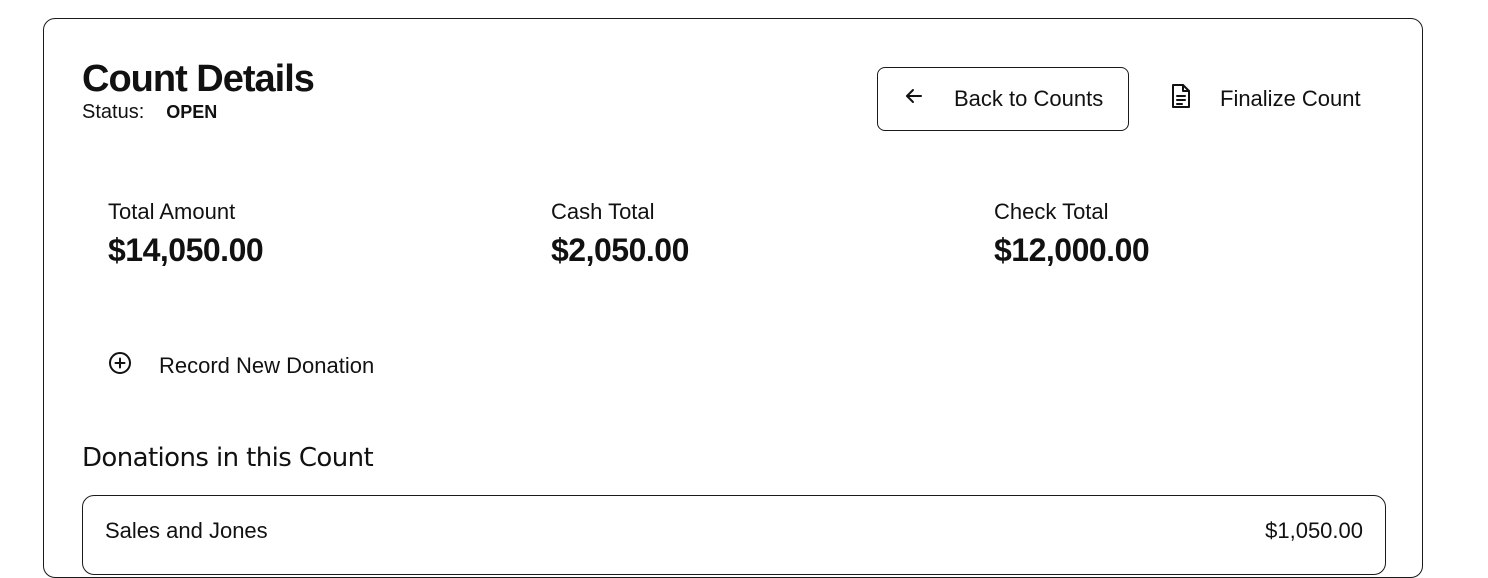 Image resolution: width=1488 pixels, height=578 pixels. Describe the element at coordinates (1072, 250) in the screenshot. I see `stat-value: $12,000.00` at that location.